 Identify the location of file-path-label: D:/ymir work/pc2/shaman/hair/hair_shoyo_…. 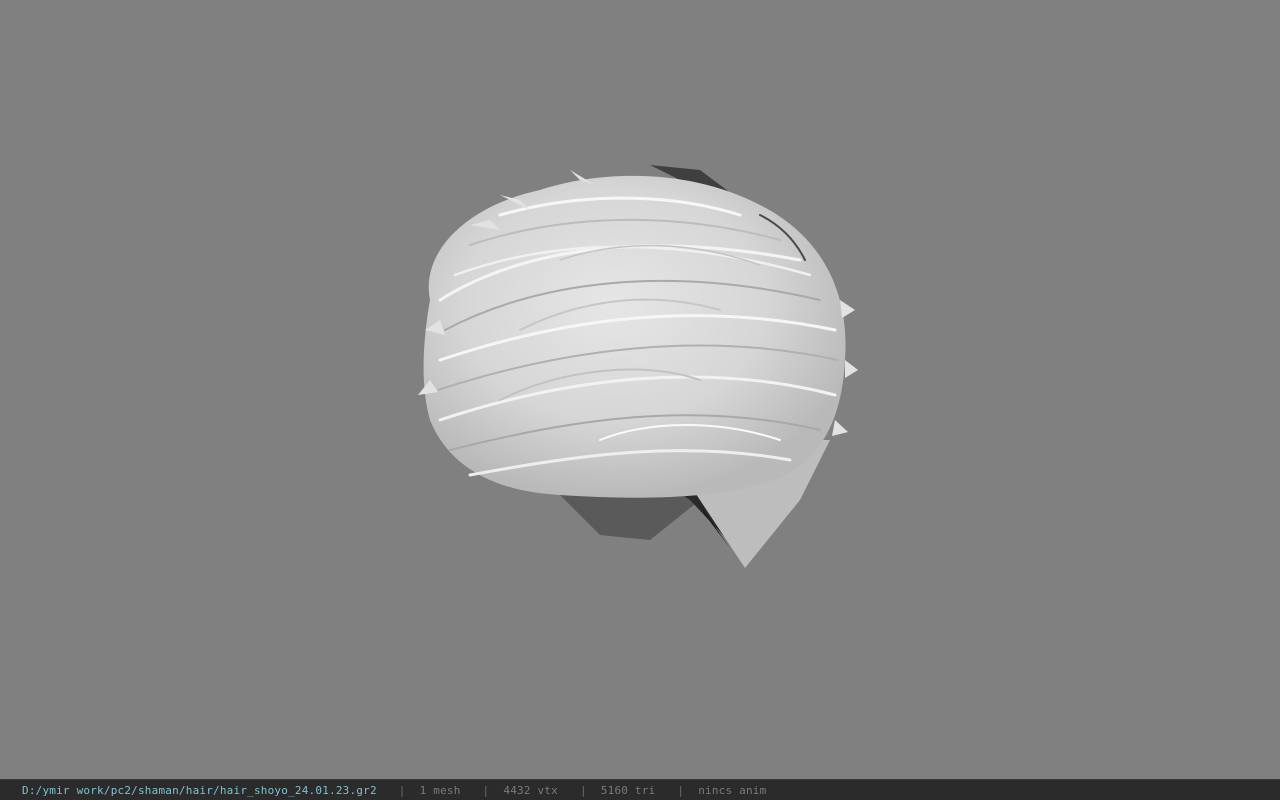
(199, 790).